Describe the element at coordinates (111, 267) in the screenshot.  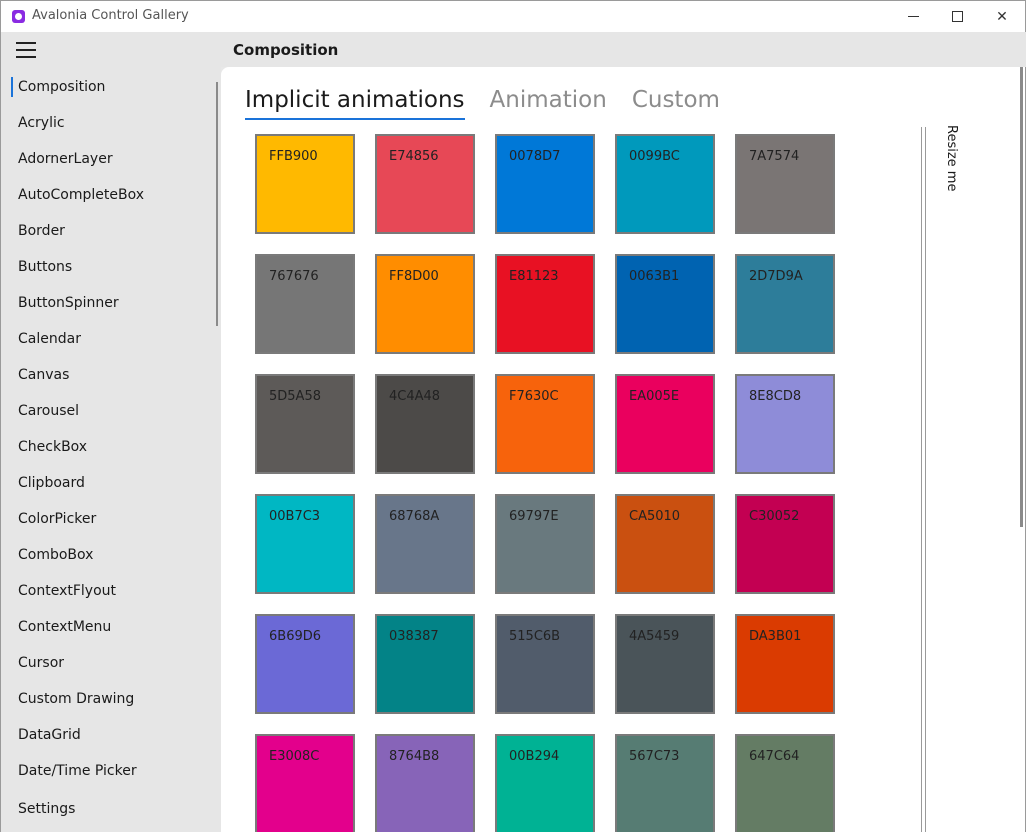
I see `nav-item-buttons: Buttons` at that location.